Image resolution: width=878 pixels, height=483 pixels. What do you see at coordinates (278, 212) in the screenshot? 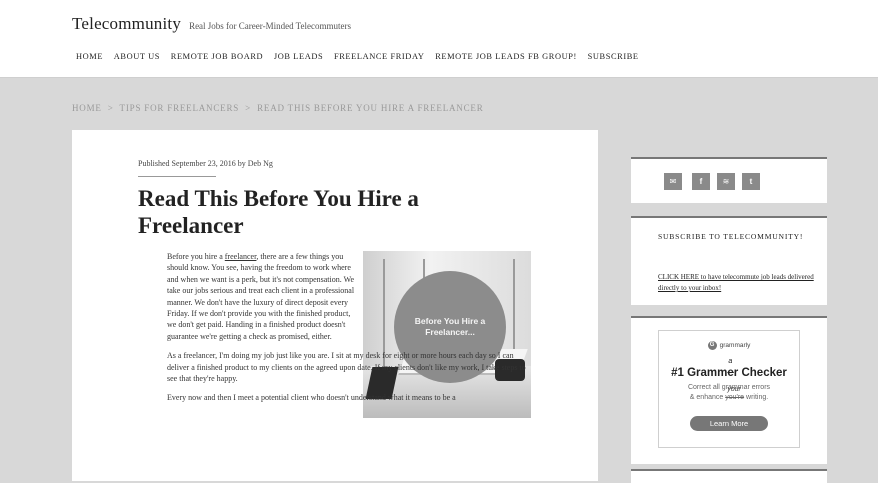
I see `page-title: Read This Before You Hire a Freelancer` at bounding box center [278, 212].